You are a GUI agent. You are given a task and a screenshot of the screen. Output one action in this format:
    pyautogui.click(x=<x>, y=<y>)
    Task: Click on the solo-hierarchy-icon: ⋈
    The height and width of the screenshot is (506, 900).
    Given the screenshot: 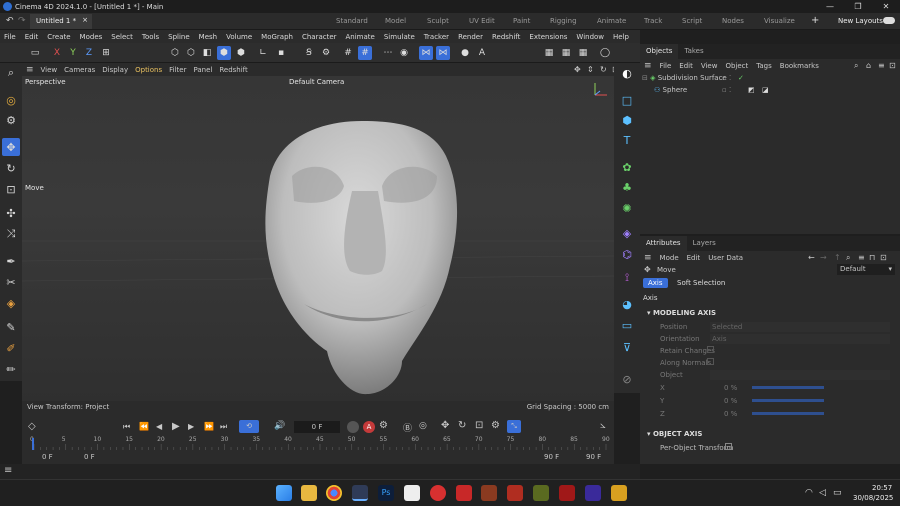 What is the action you would take?
    pyautogui.click(x=443, y=53)
    